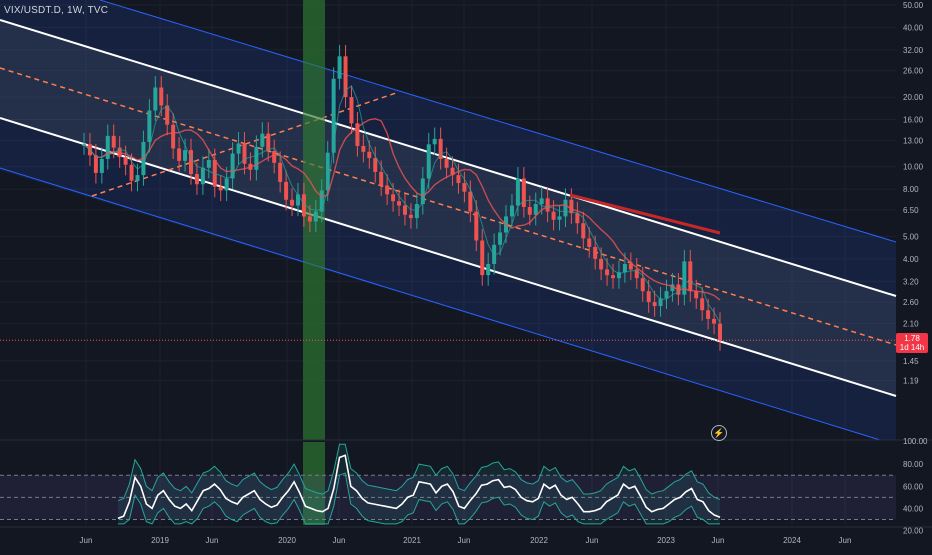 The height and width of the screenshot is (555, 932). I want to click on price-axis-label: 2.60, so click(911, 302).